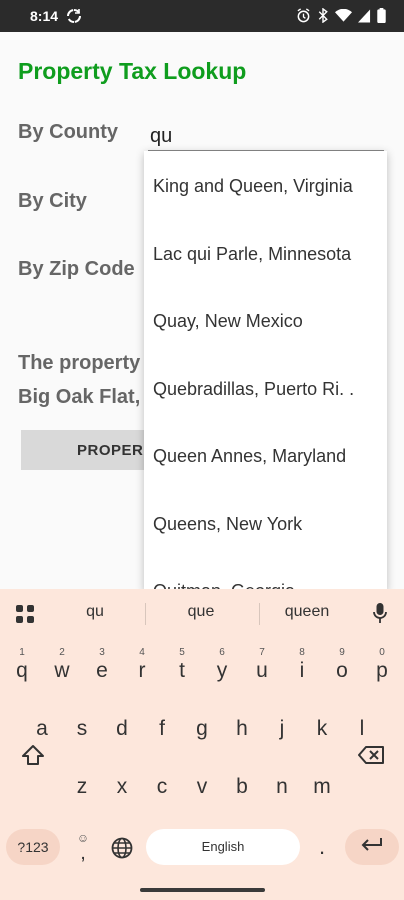  Describe the element at coordinates (122, 848) in the screenshot. I see `globe-icon` at that location.